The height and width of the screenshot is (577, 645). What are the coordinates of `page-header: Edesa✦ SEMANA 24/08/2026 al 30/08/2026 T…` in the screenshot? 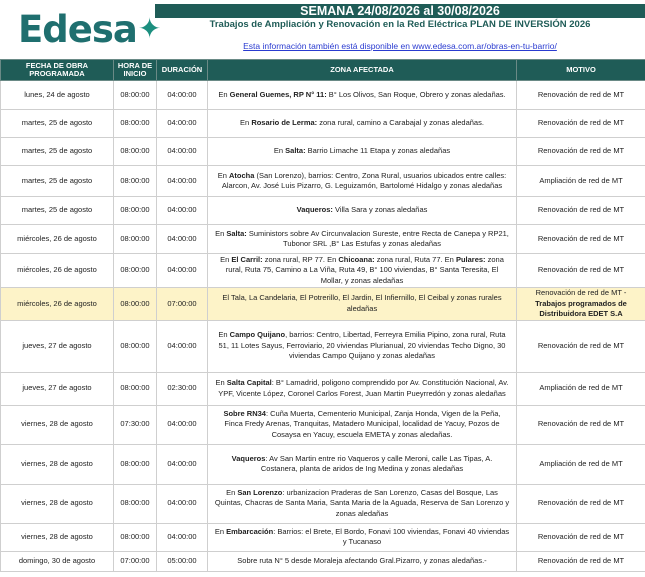 It's located at (322, 28).